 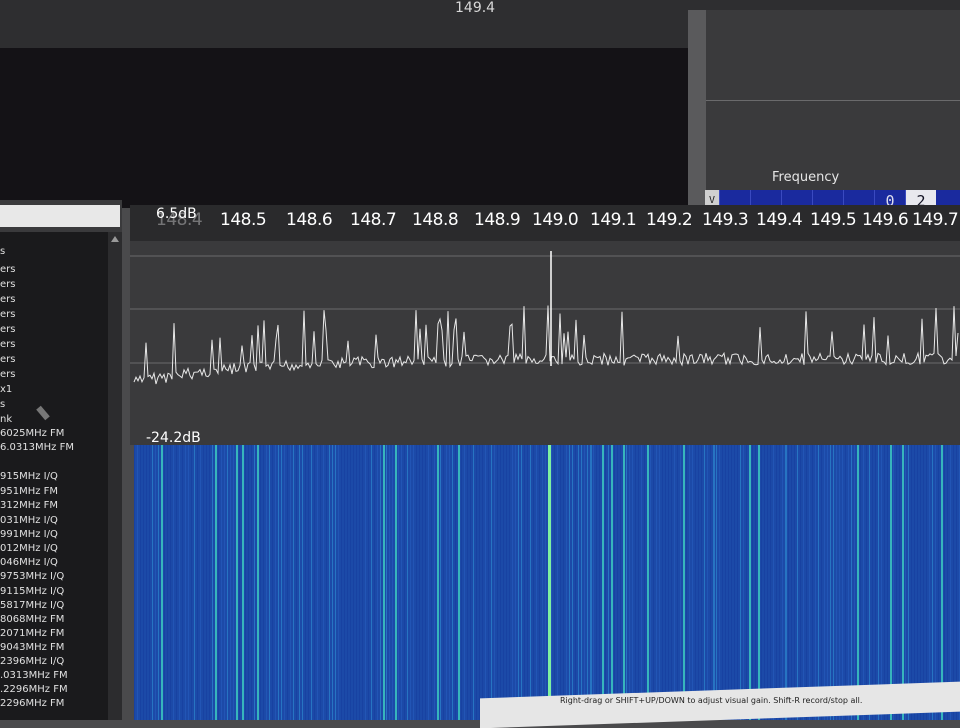 I want to click on list-item: 2296MHz FM, so click(x=32, y=703).